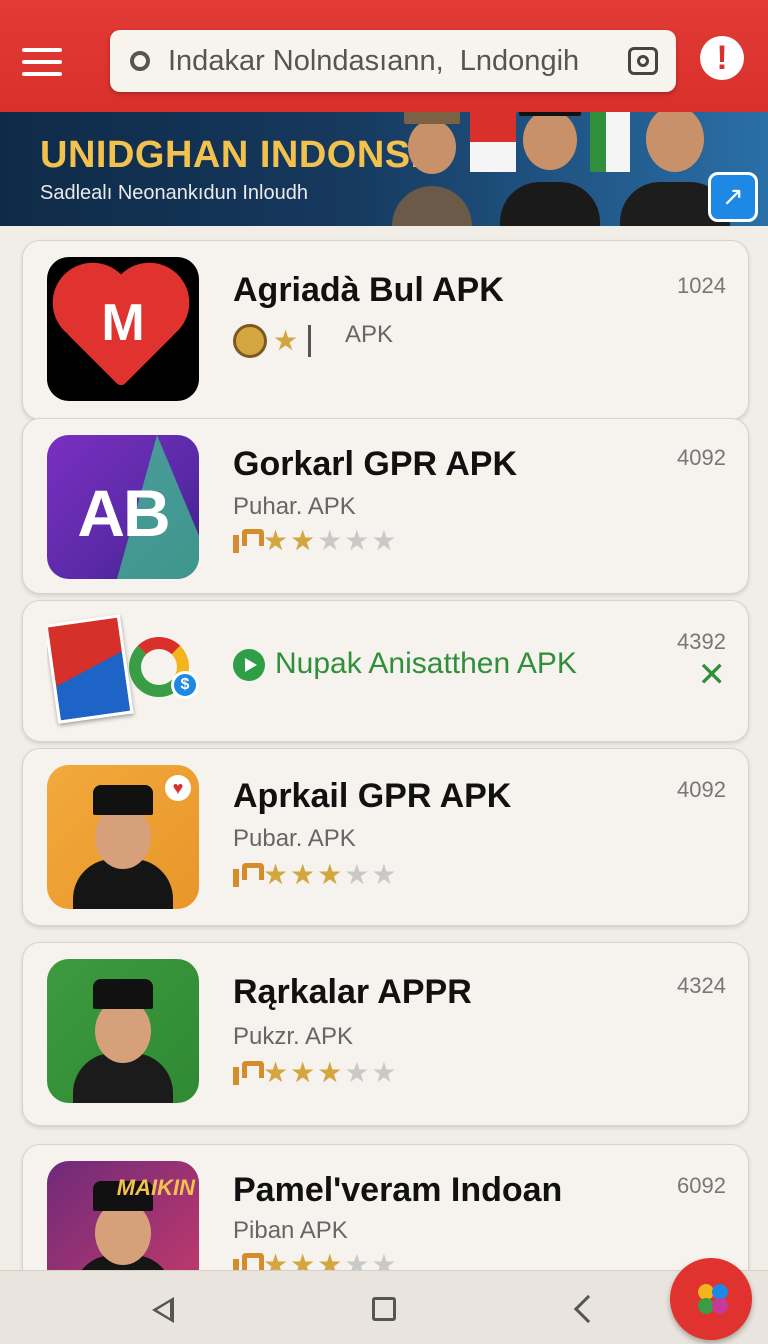 The width and height of the screenshot is (768, 1344). I want to click on alert-icon: !, so click(722, 58).